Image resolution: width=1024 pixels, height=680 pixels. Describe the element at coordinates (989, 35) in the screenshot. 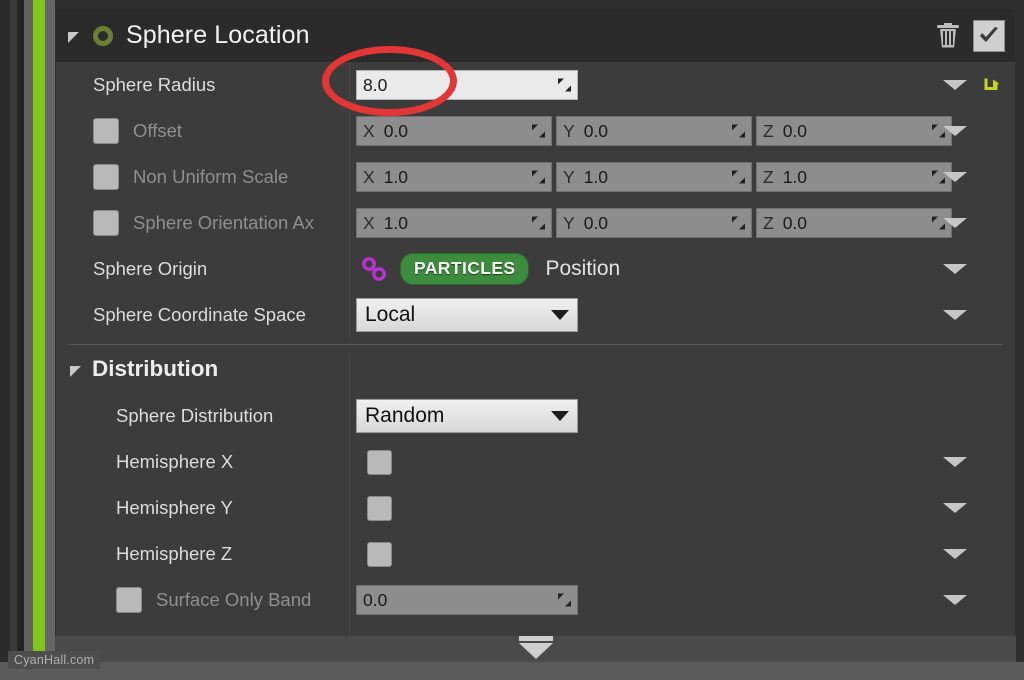

I see `module-enabled-checkbox` at that location.